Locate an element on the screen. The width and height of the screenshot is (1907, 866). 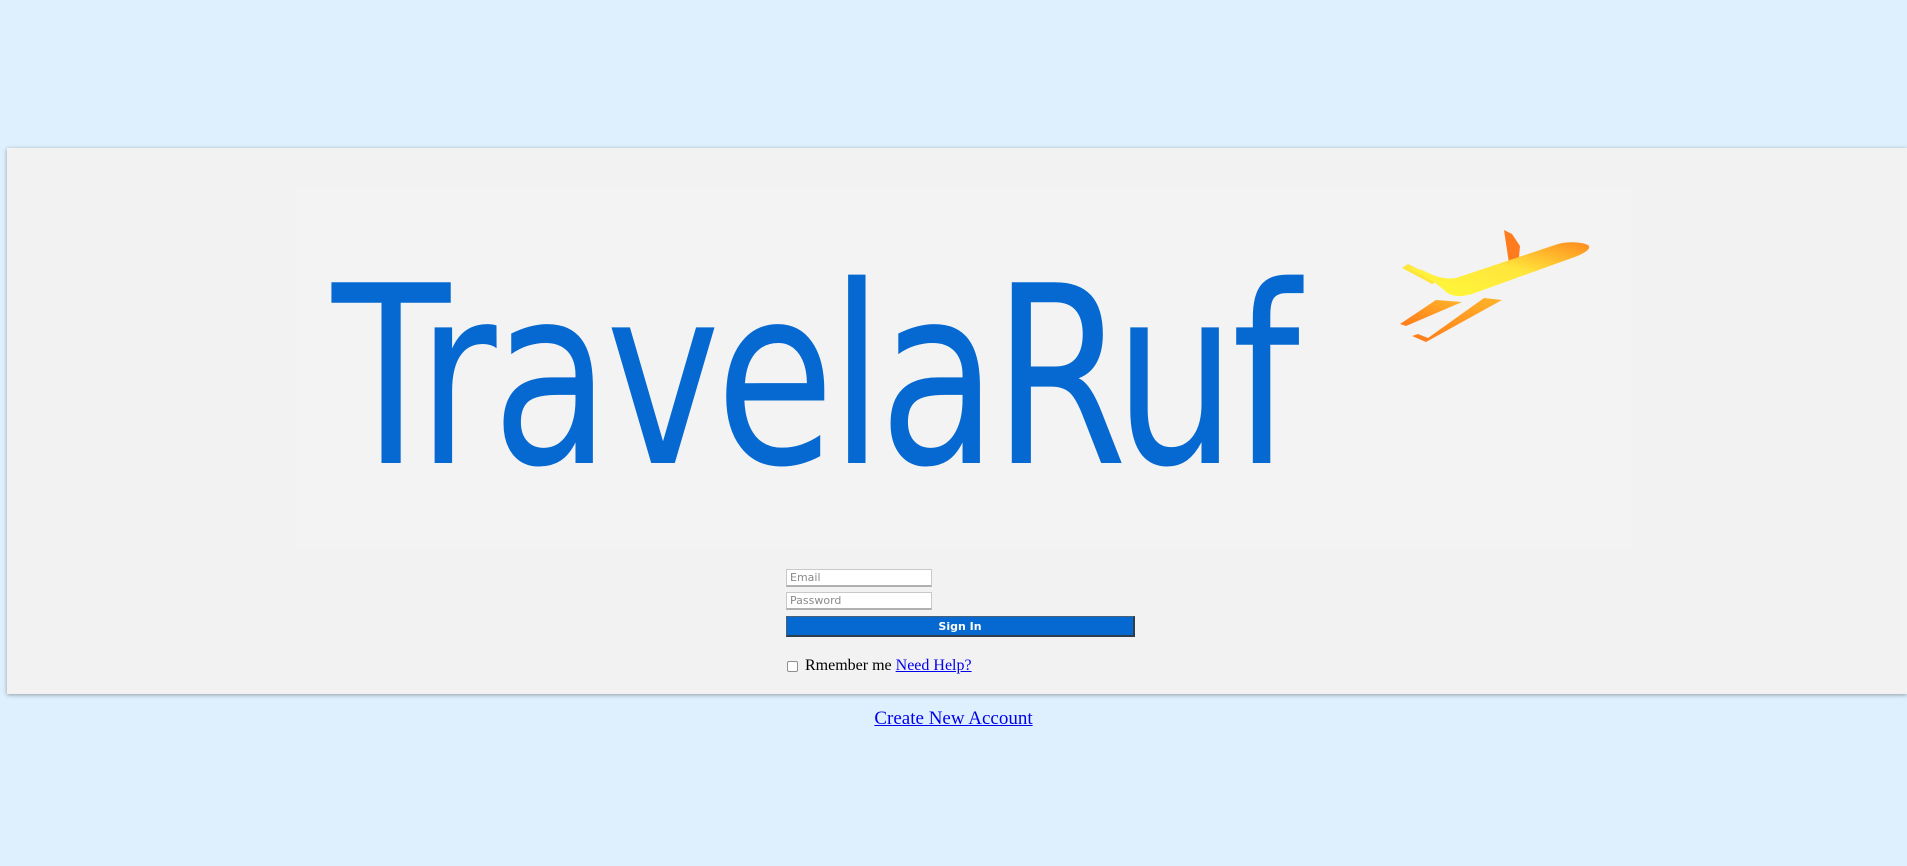
login-form: Sign In Rmember me Need Help? is located at coordinates (966, 622).